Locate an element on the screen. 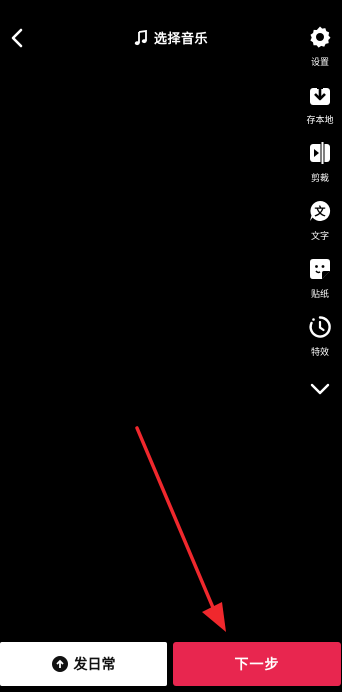 This screenshot has height=692, width=342. post-daily-button: 发日常 is located at coordinates (83, 664).